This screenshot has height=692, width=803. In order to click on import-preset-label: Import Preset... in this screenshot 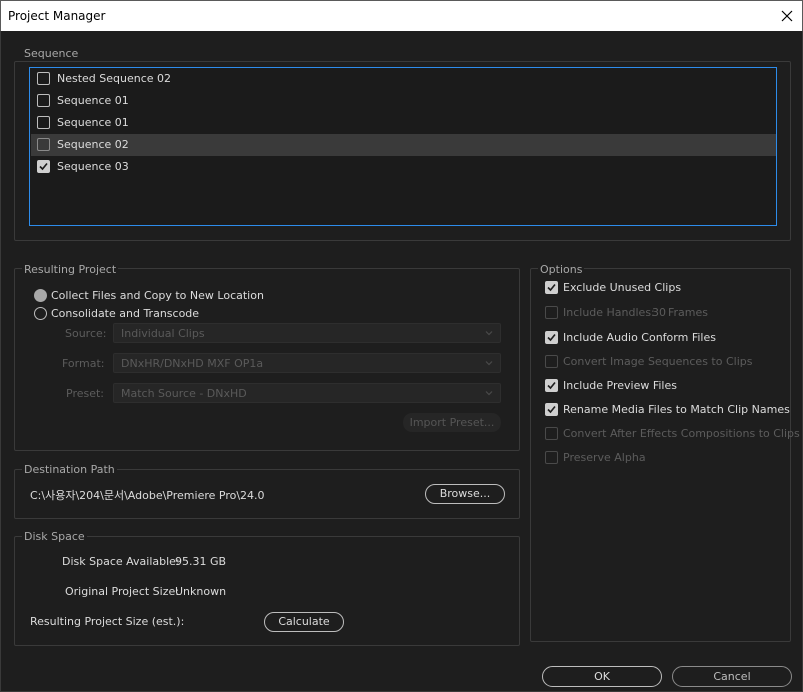, I will do `click(452, 422)`.